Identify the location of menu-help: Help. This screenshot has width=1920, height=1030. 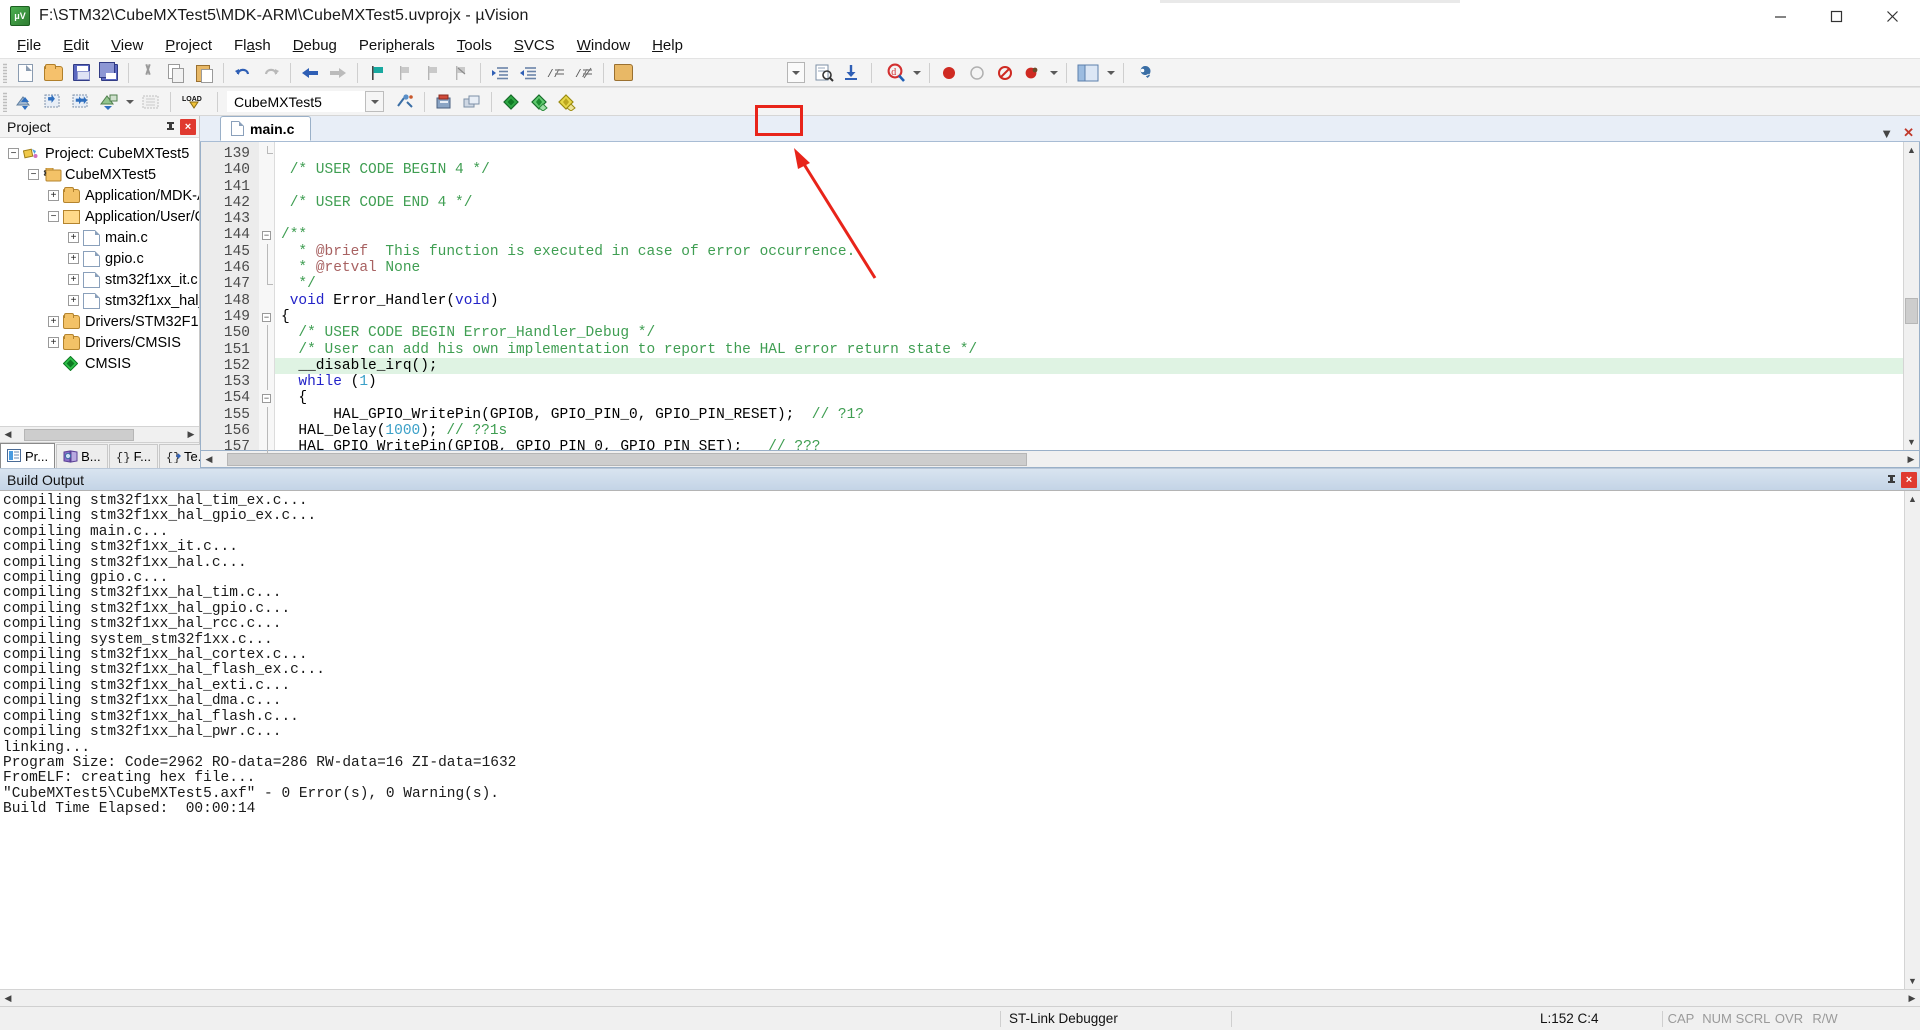
(667, 45).